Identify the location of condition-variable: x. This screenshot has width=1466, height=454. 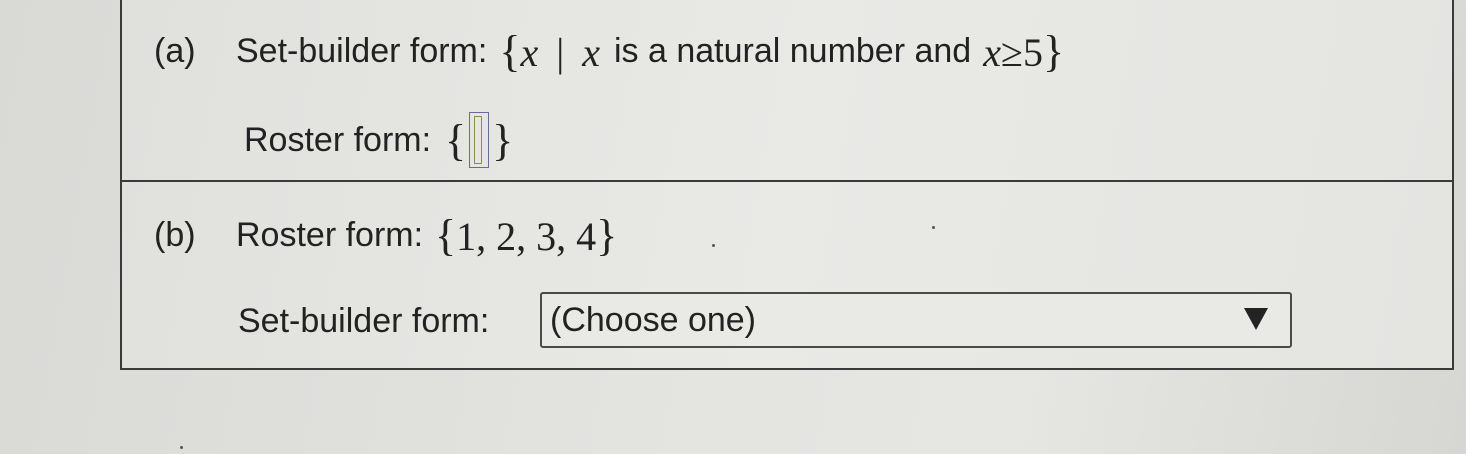
(591, 52).